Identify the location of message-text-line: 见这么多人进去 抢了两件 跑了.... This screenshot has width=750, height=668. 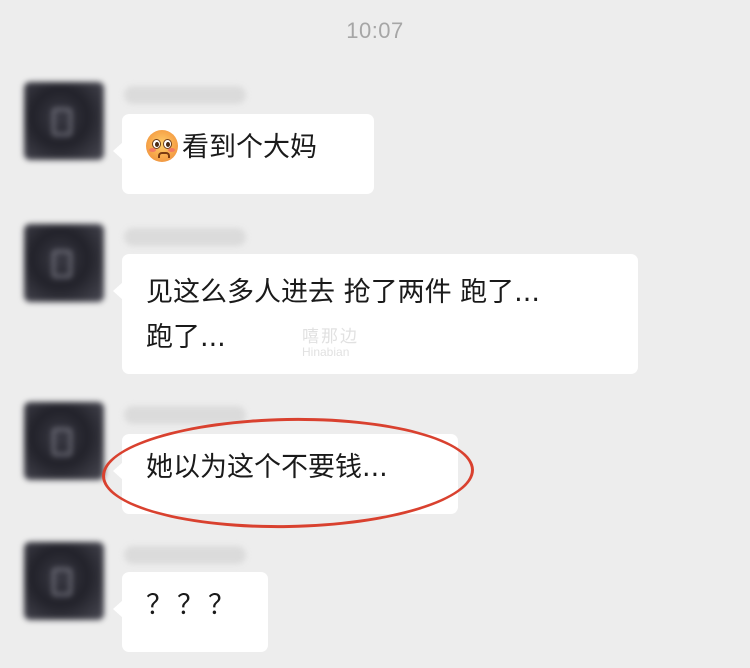
(343, 292).